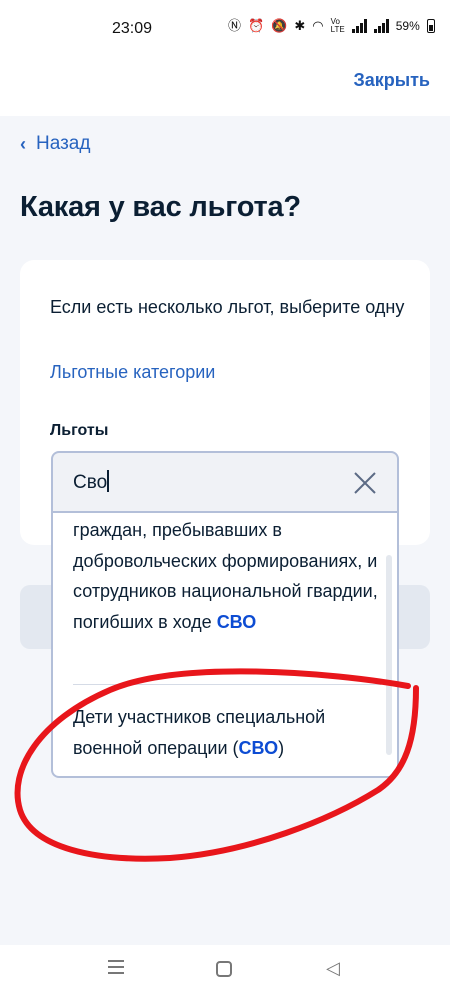 This screenshot has width=450, height=1000. I want to click on search-input-value: Сво, so click(91, 482).